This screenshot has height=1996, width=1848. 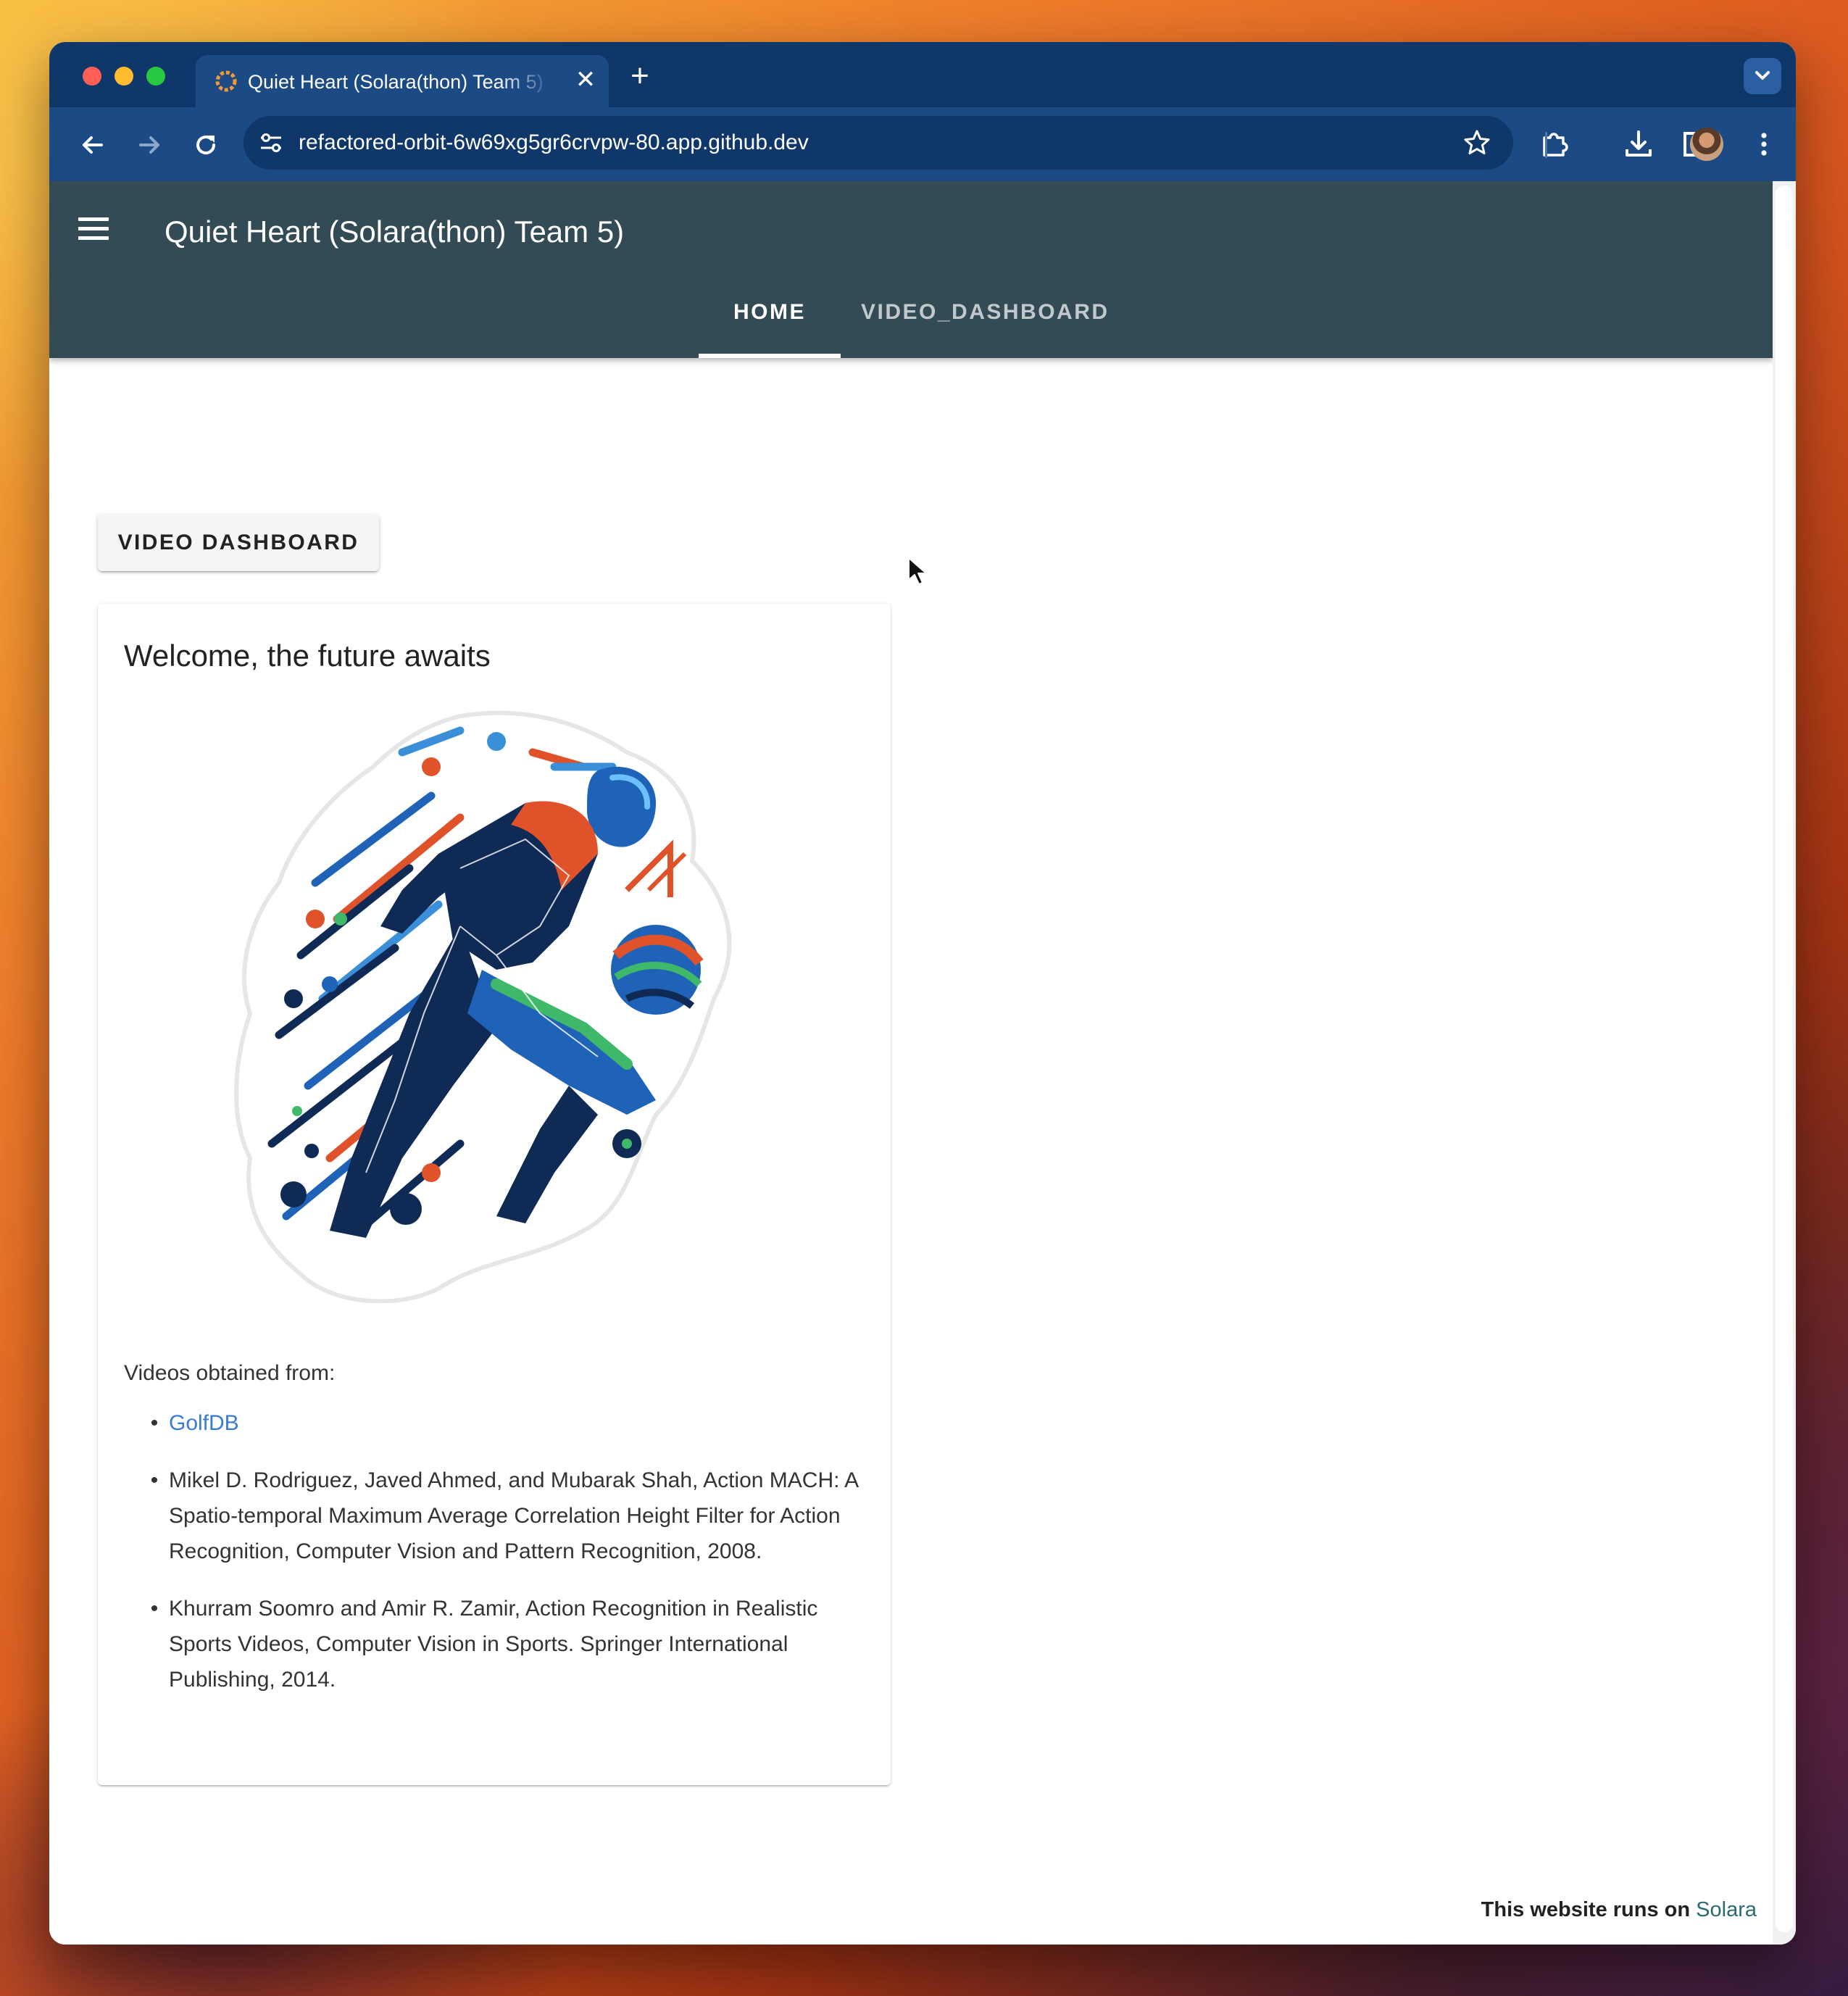 I want to click on star-icon, so click(x=1477, y=142).